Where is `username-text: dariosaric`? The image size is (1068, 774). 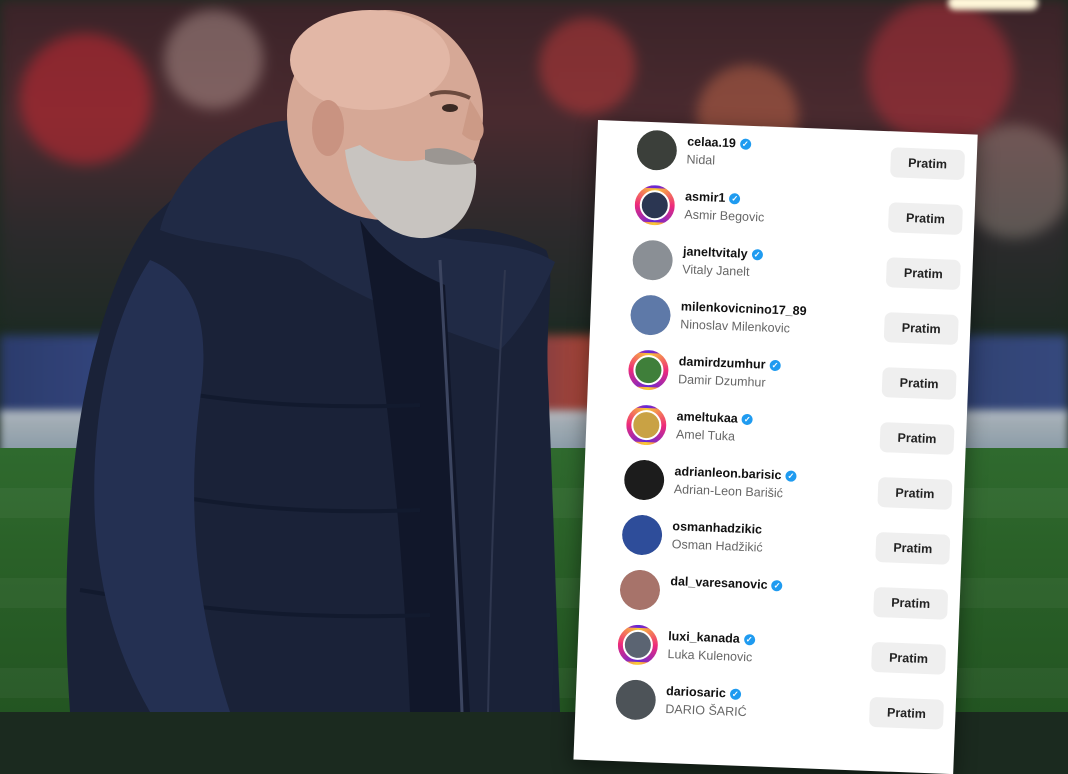
username-text: dariosaric is located at coordinates (696, 692).